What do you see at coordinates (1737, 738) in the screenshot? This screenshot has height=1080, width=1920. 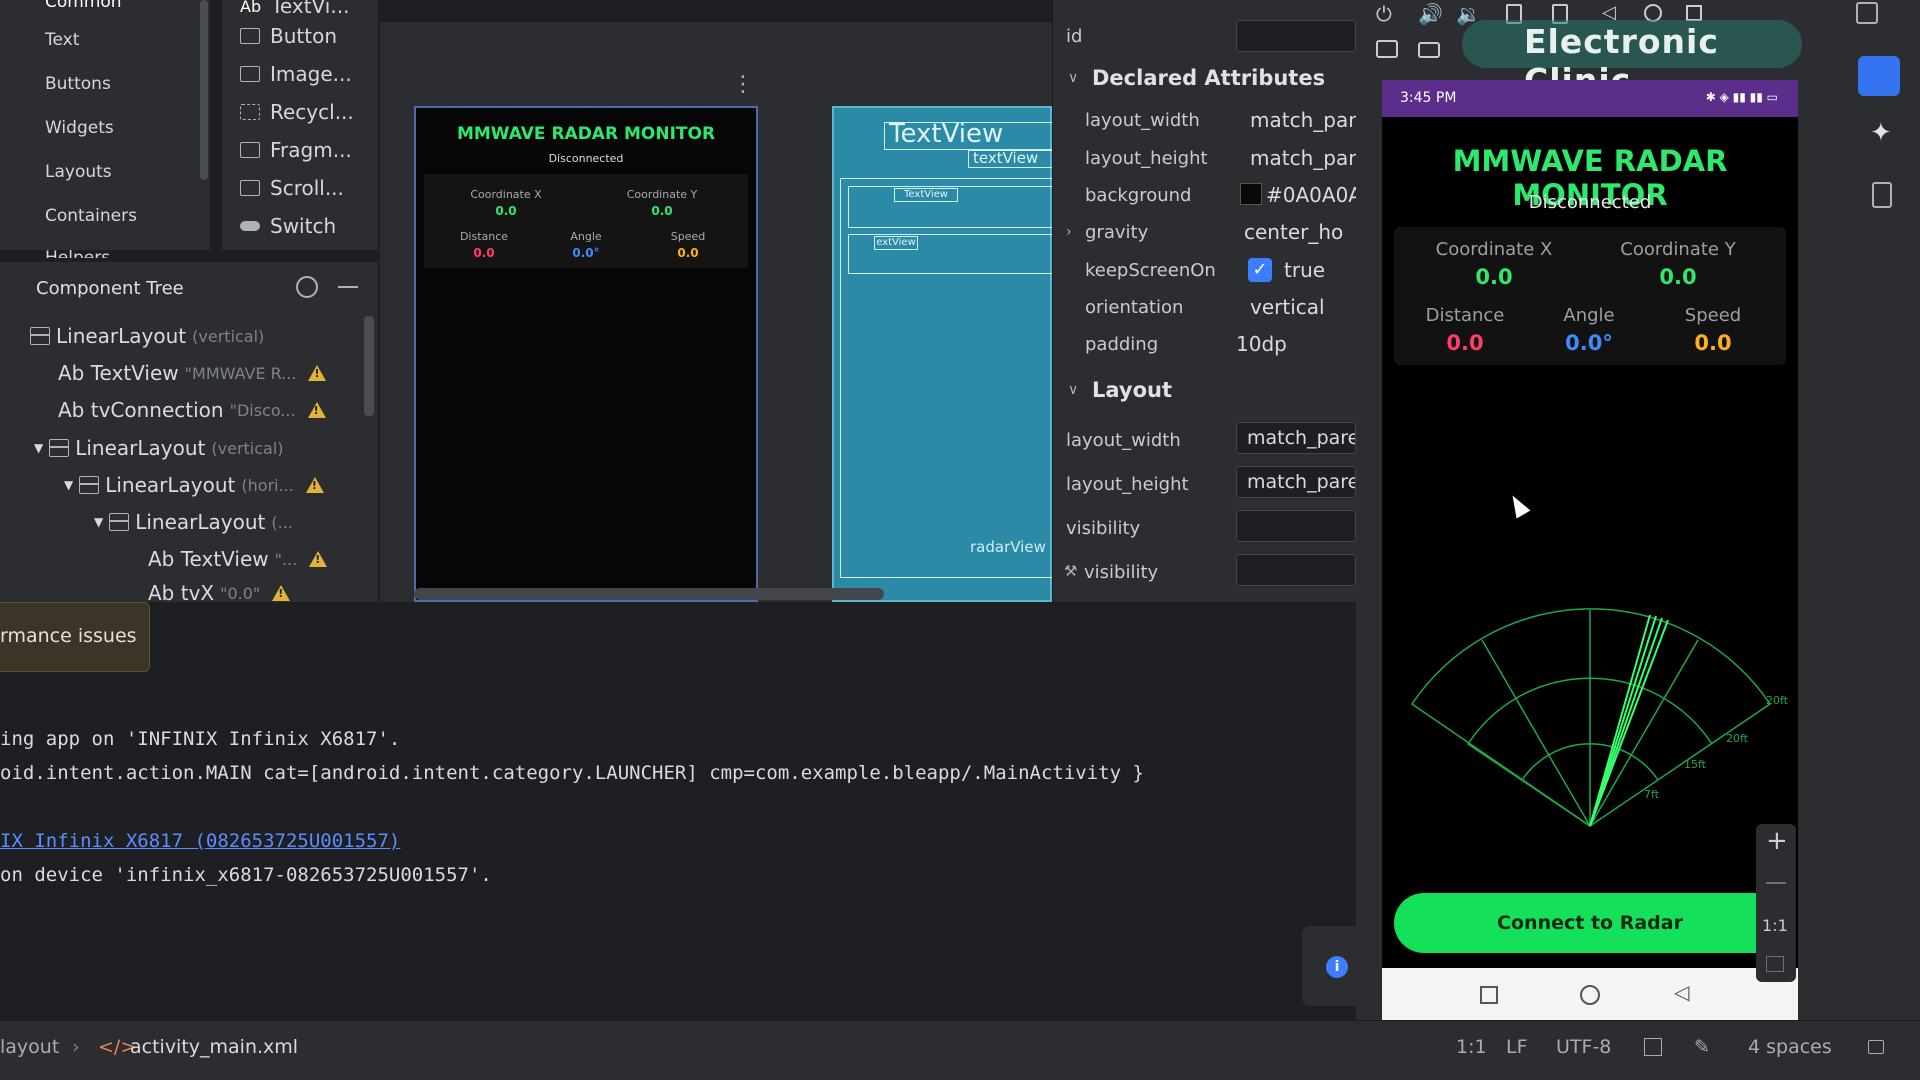 I see `radar-range-label: 20ft` at bounding box center [1737, 738].